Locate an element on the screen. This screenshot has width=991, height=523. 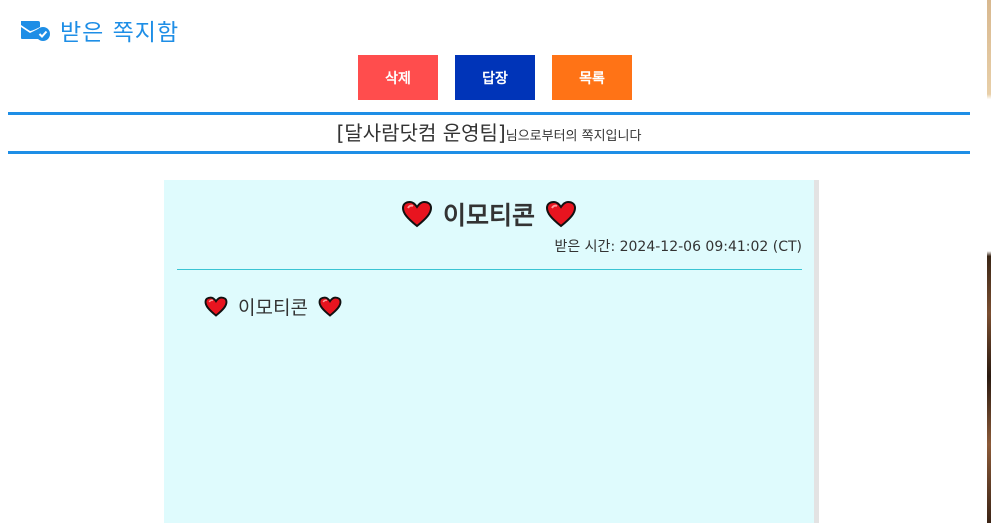
background-edge-strip is located at coordinates (989, 261).